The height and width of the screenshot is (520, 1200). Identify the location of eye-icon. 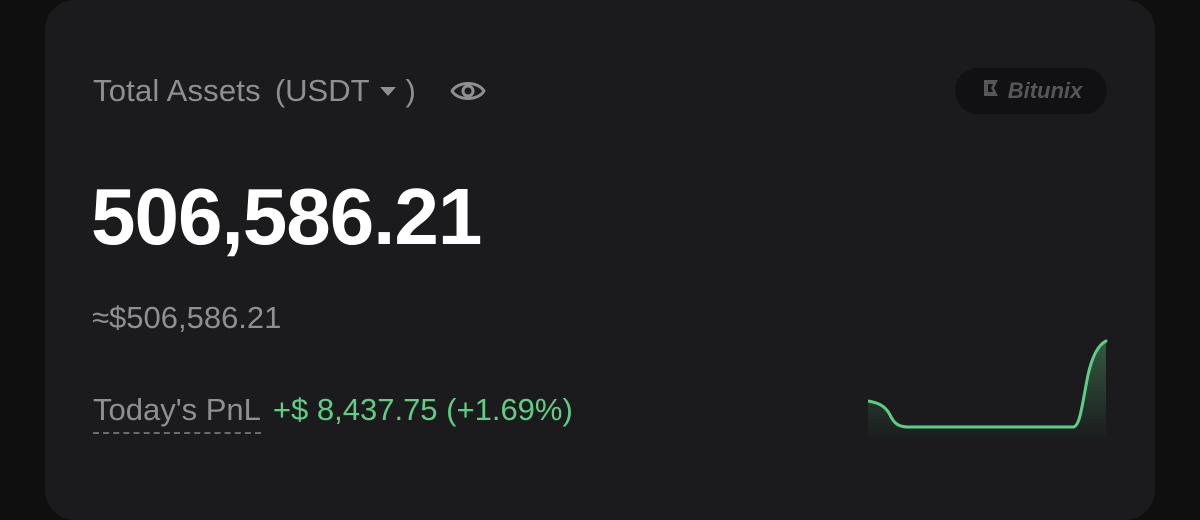
(468, 91).